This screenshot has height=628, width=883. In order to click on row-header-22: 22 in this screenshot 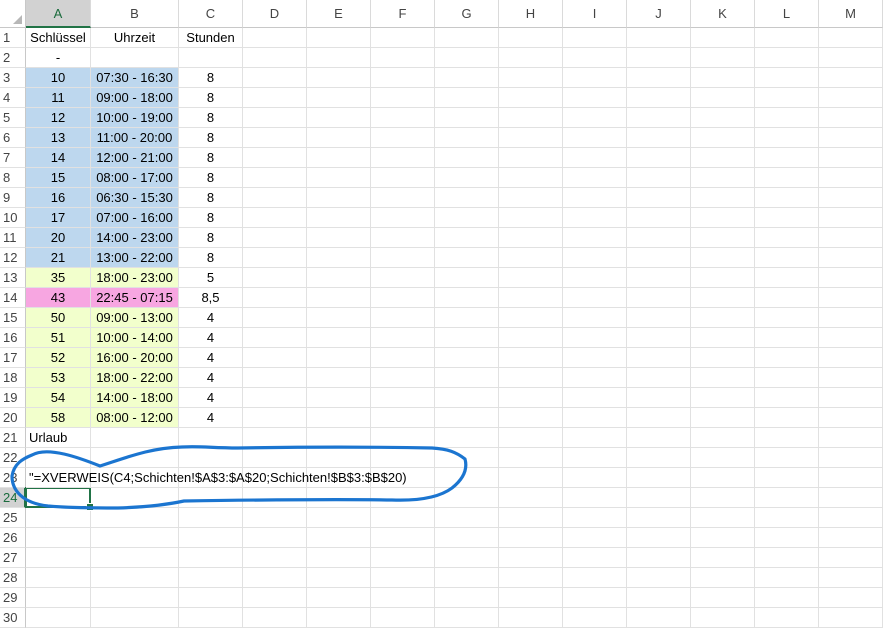, I will do `click(13, 458)`.